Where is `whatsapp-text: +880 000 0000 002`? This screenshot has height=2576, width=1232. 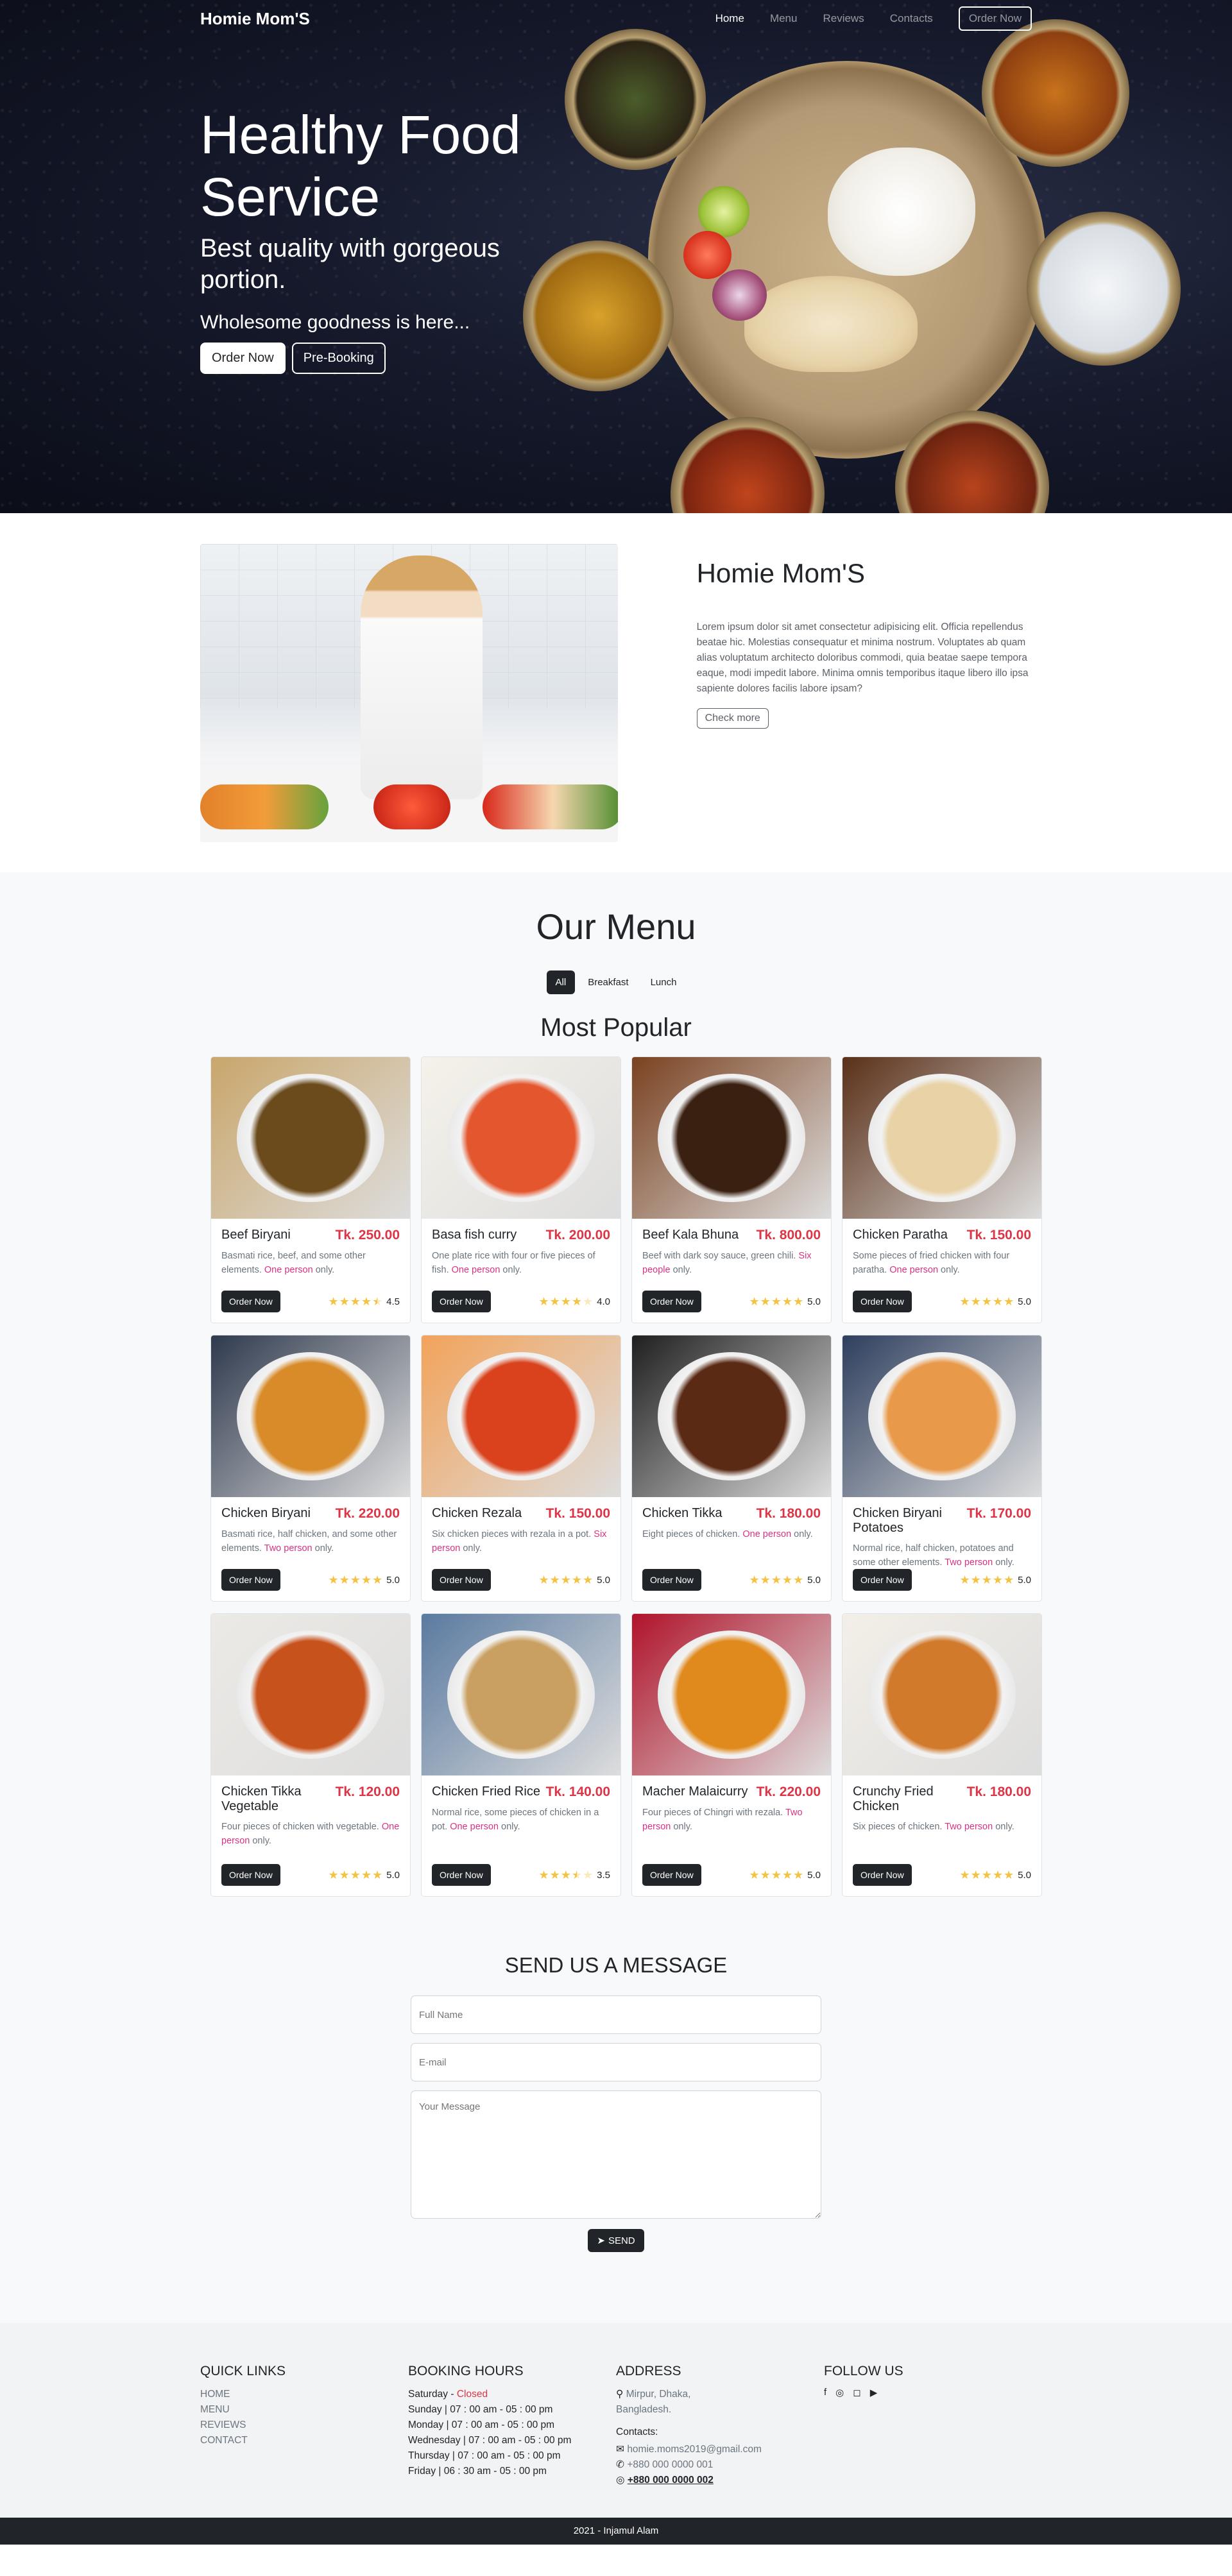
whatsapp-text: +880 000 0000 002 is located at coordinates (671, 2480).